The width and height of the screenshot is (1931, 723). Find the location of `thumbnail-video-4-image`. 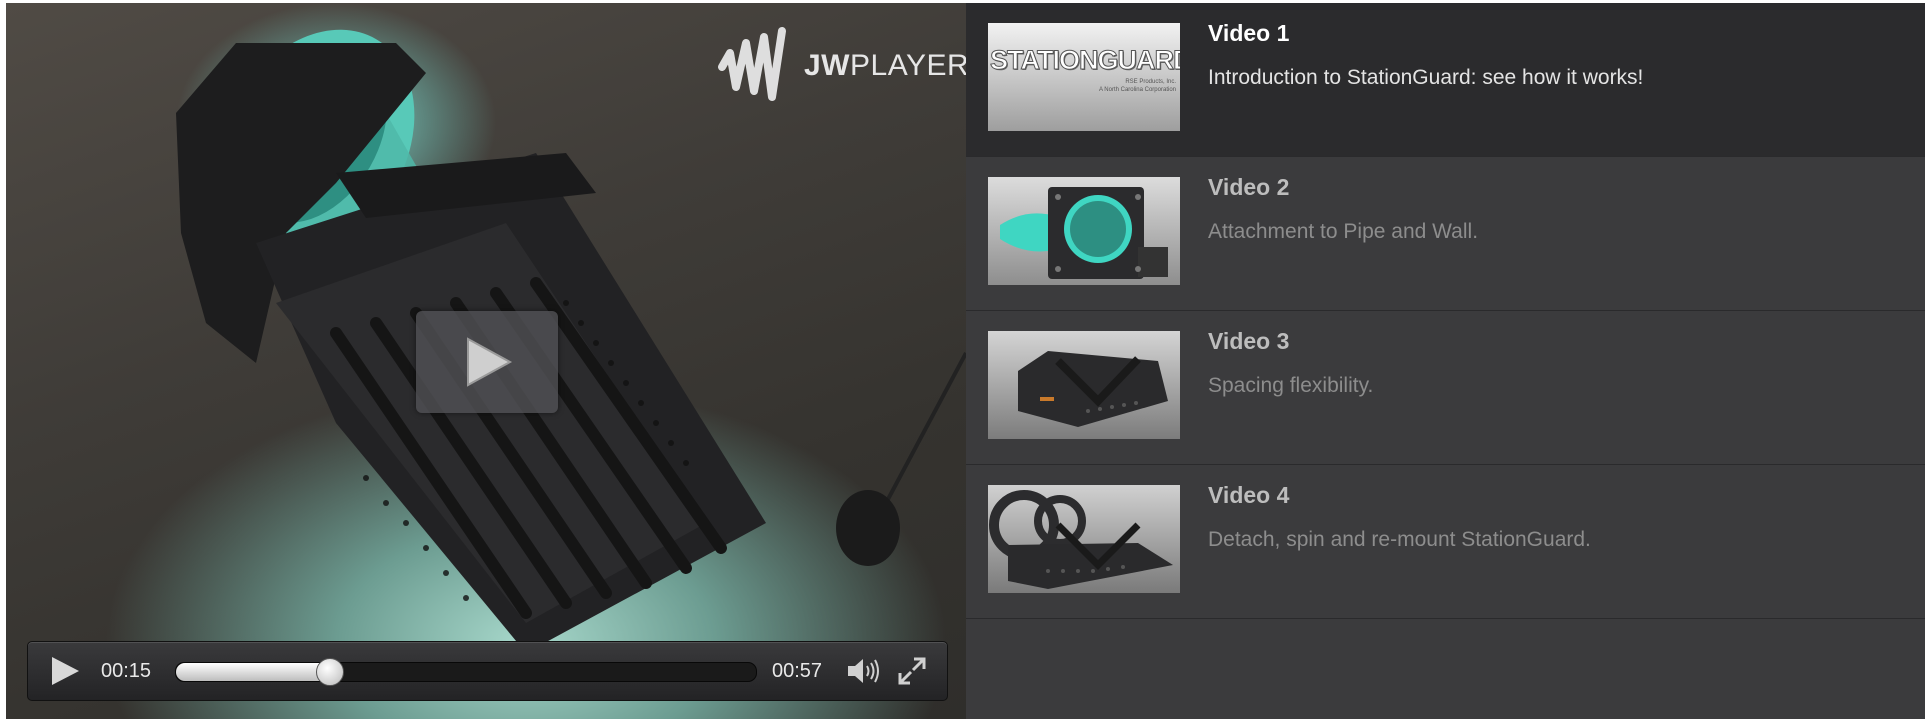

thumbnail-video-4-image is located at coordinates (1081, 539).